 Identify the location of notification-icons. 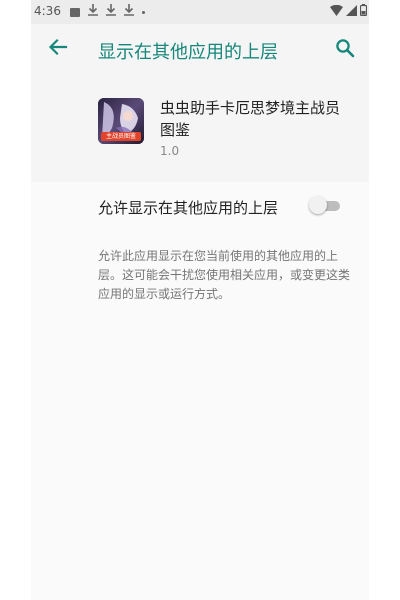
(107, 12).